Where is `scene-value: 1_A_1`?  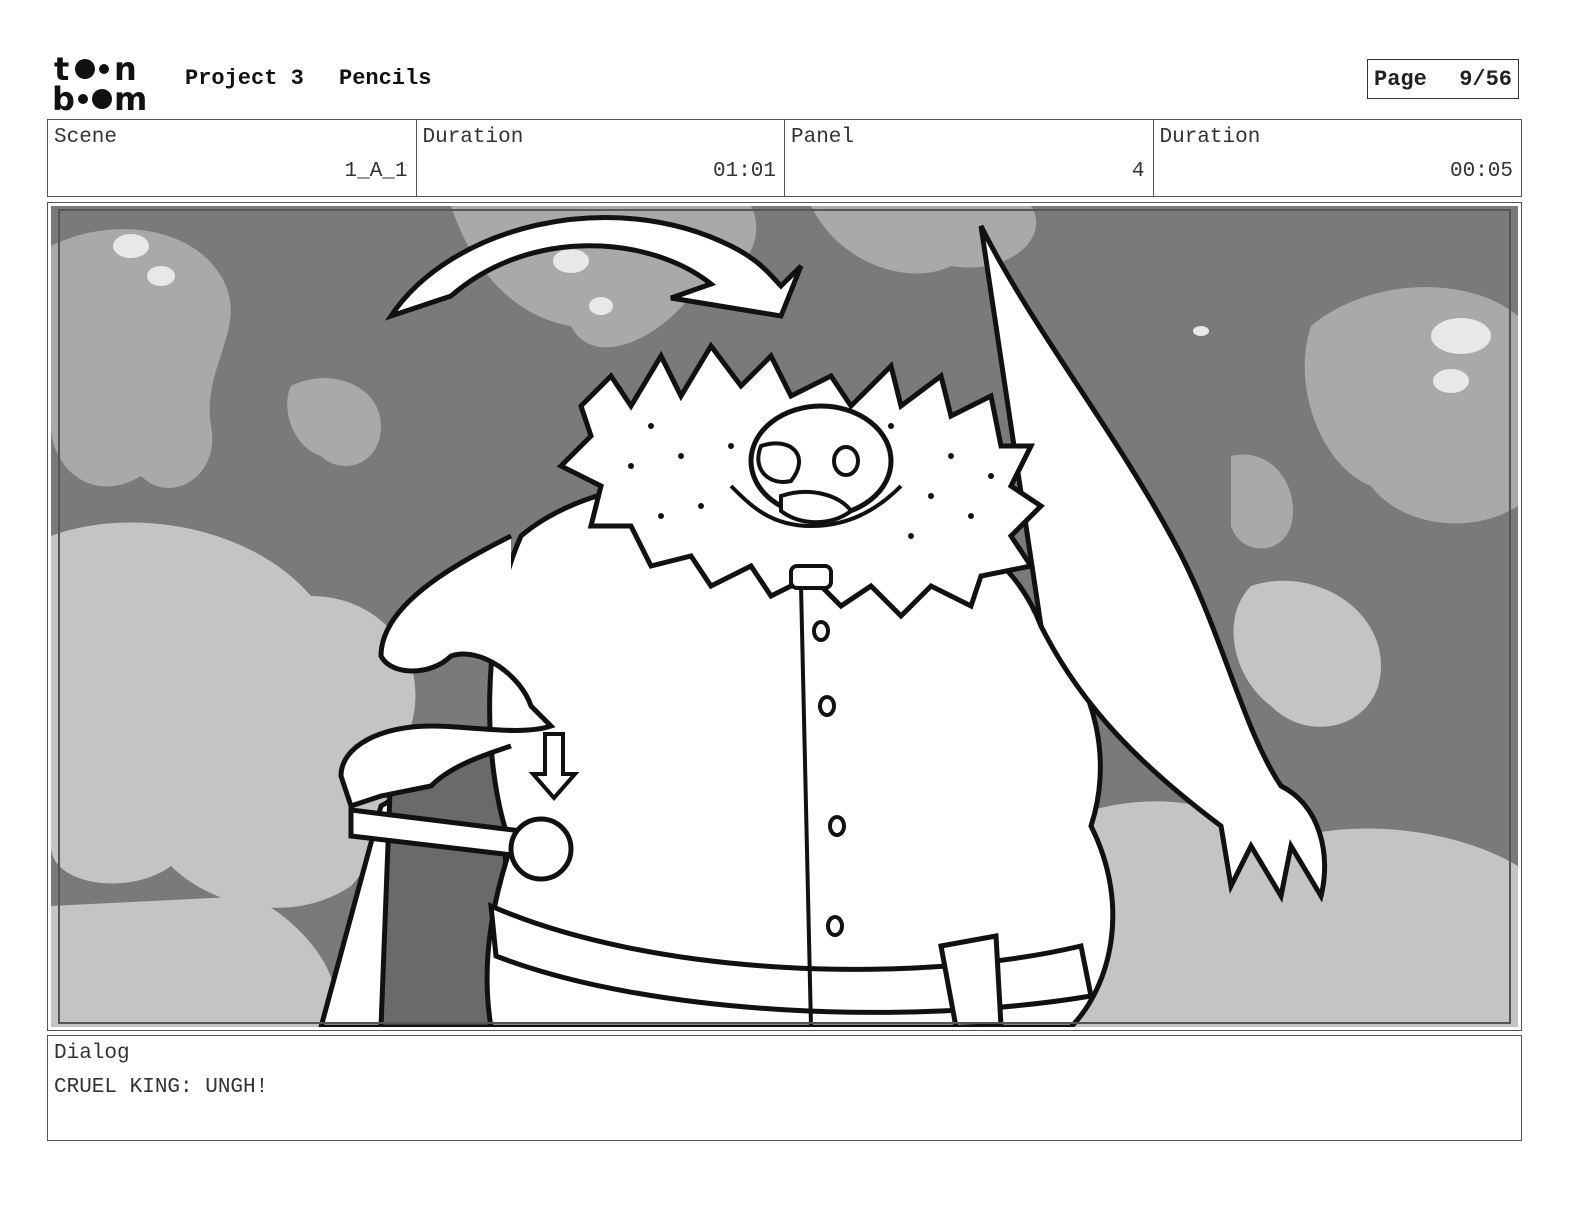 scene-value: 1_A_1 is located at coordinates (376, 171).